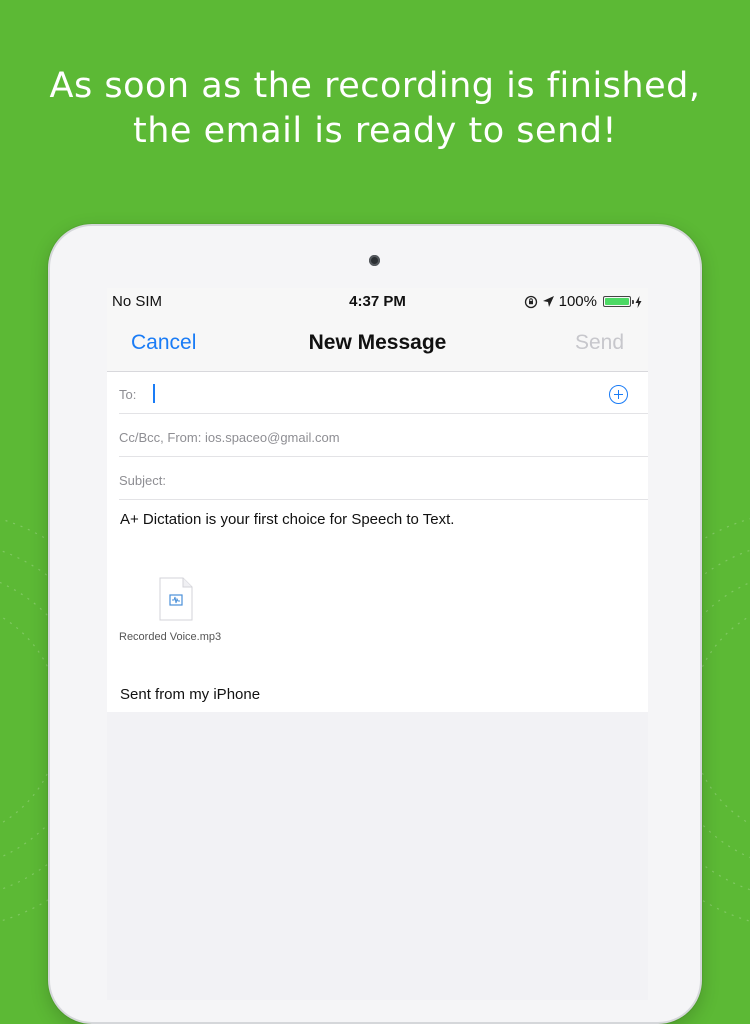  What do you see at coordinates (176, 599) in the screenshot?
I see `audio-file-icon` at bounding box center [176, 599].